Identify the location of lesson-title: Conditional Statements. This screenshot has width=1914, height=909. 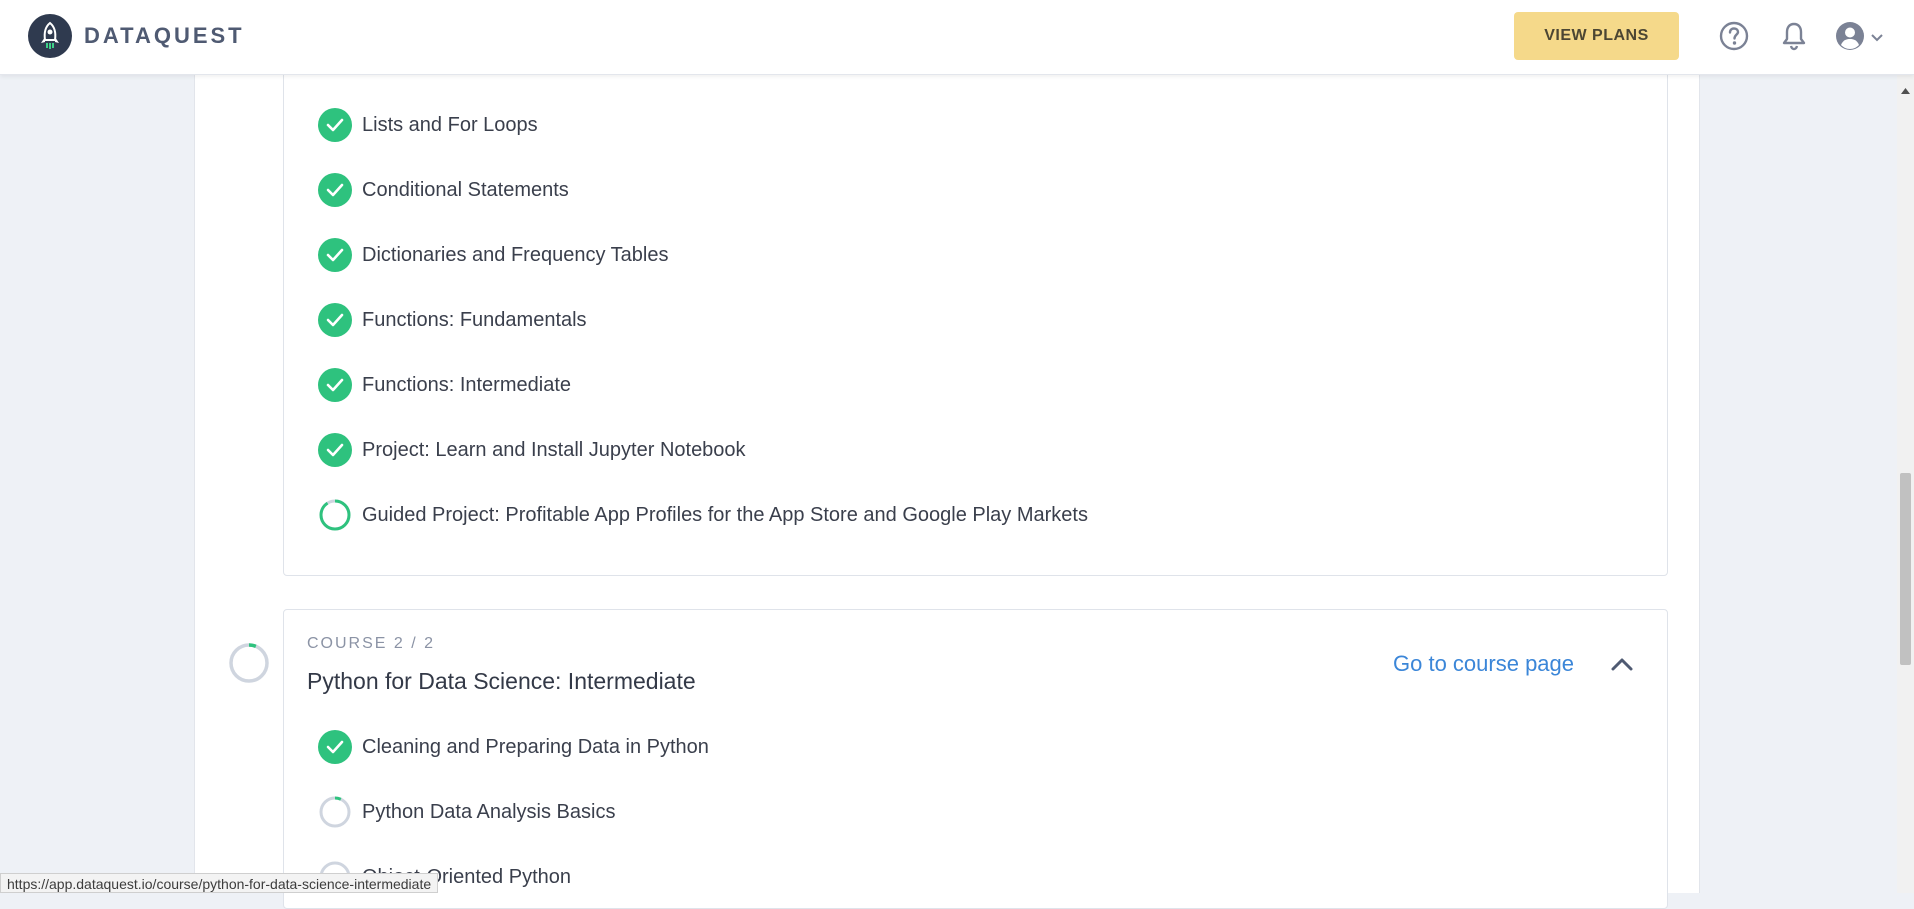
(465, 189).